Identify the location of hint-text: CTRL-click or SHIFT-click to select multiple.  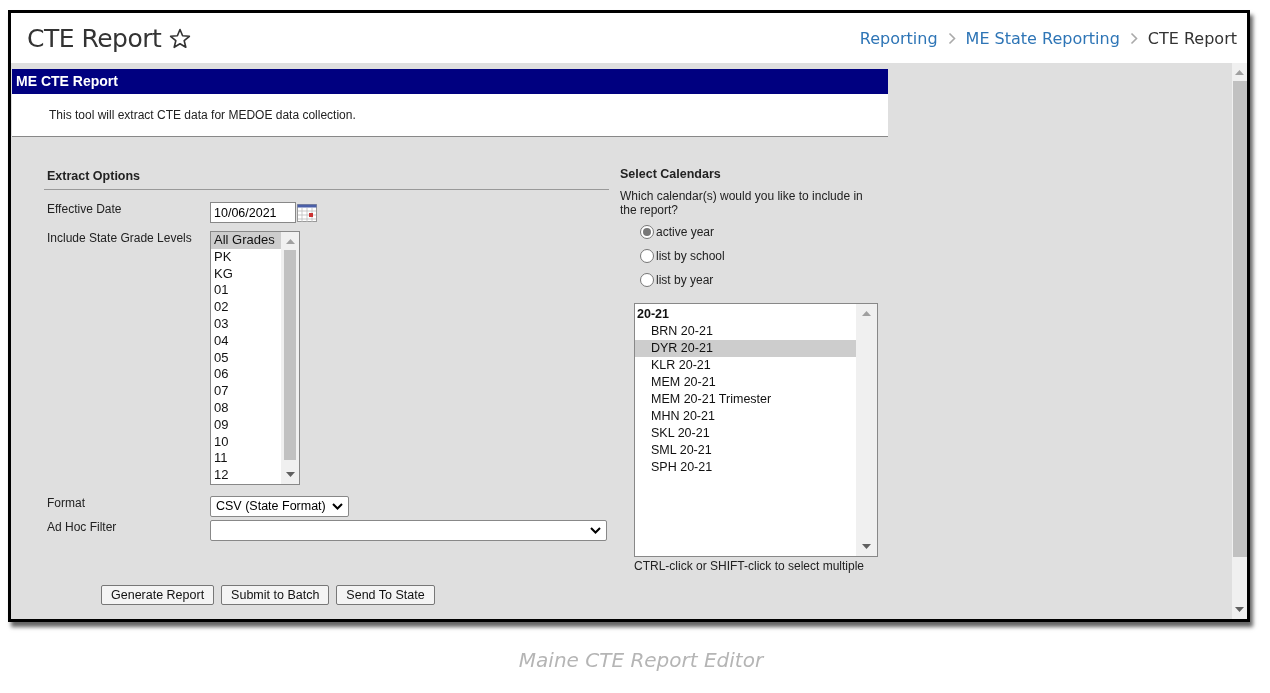
(750, 566).